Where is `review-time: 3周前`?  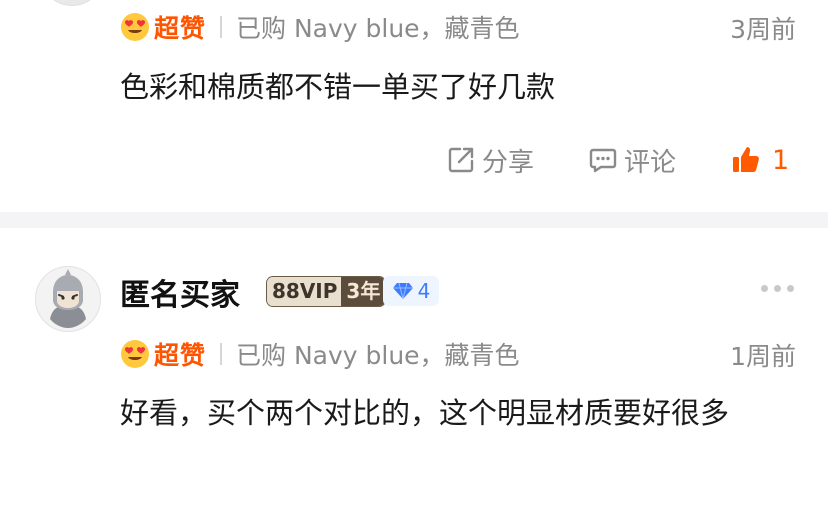 review-time: 3周前 is located at coordinates (763, 29).